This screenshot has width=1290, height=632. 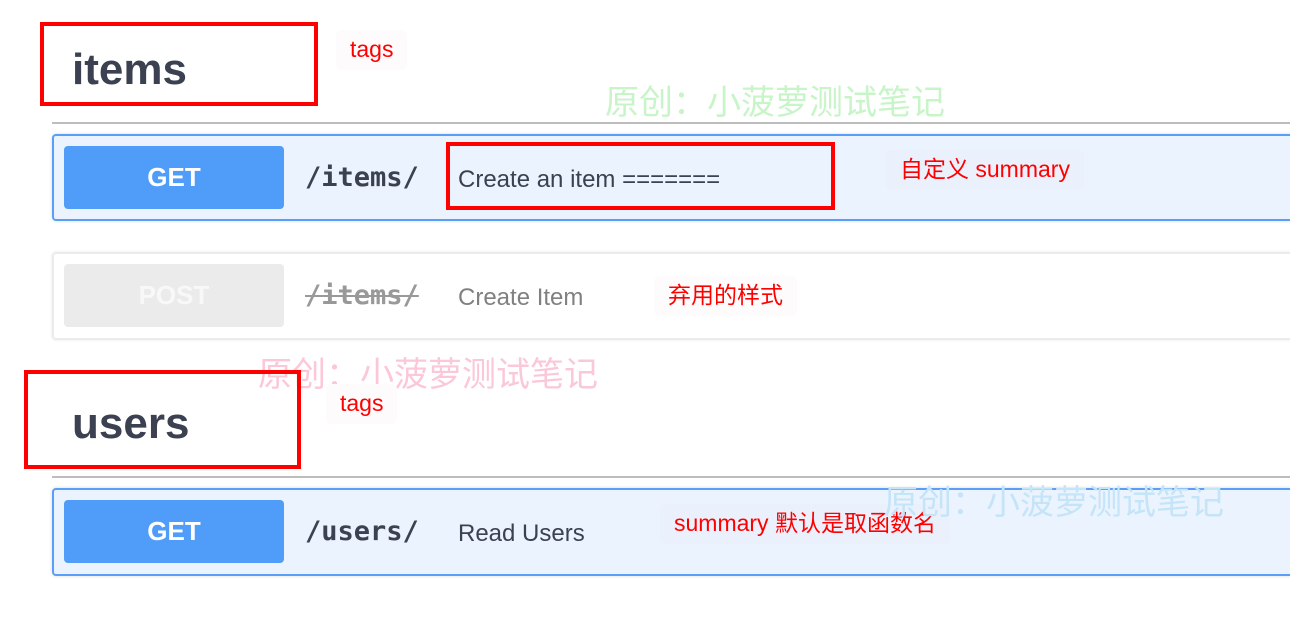 I want to click on tag-title-items: items, so click(x=129, y=70).